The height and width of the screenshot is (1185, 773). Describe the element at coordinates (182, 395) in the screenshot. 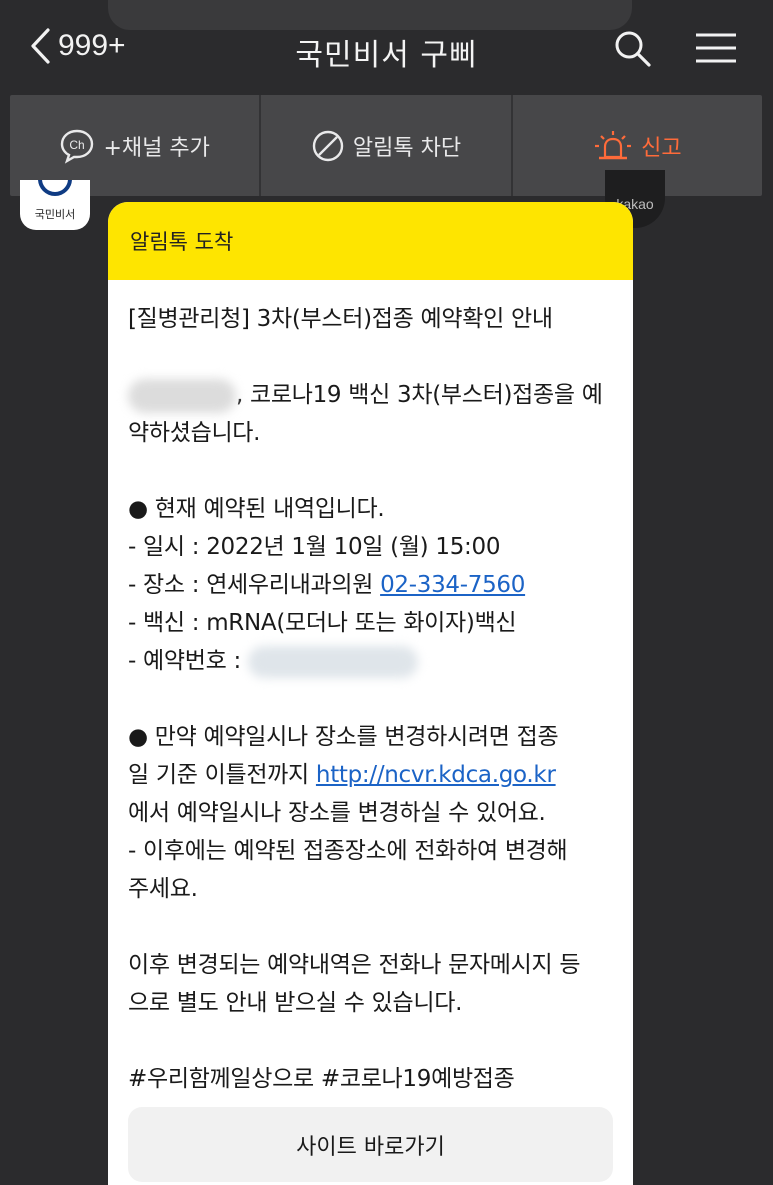

I see `redacted-name` at that location.